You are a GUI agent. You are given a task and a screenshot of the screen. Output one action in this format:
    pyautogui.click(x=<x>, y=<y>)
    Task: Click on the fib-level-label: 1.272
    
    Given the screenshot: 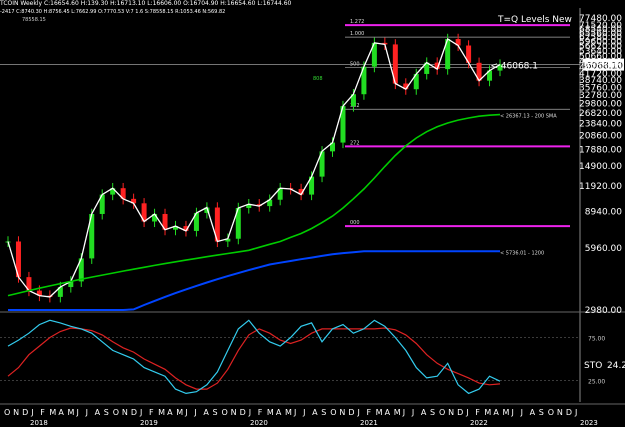 What is the action you would take?
    pyautogui.click(x=357, y=22)
    